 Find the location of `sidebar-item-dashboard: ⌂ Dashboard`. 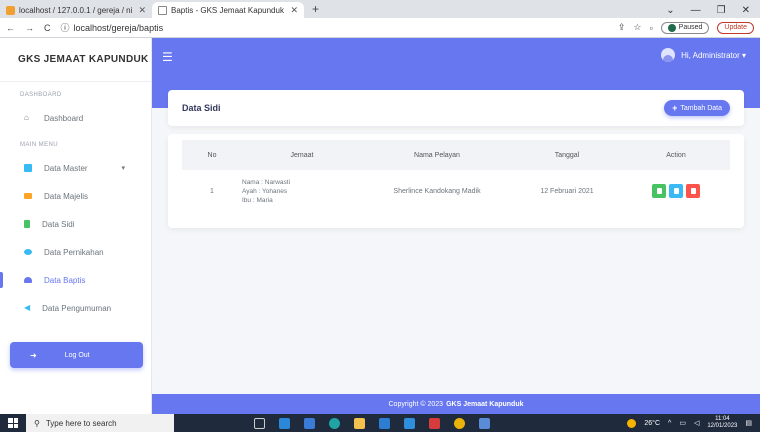

sidebar-item-dashboard: ⌂ Dashboard is located at coordinates (75, 118).